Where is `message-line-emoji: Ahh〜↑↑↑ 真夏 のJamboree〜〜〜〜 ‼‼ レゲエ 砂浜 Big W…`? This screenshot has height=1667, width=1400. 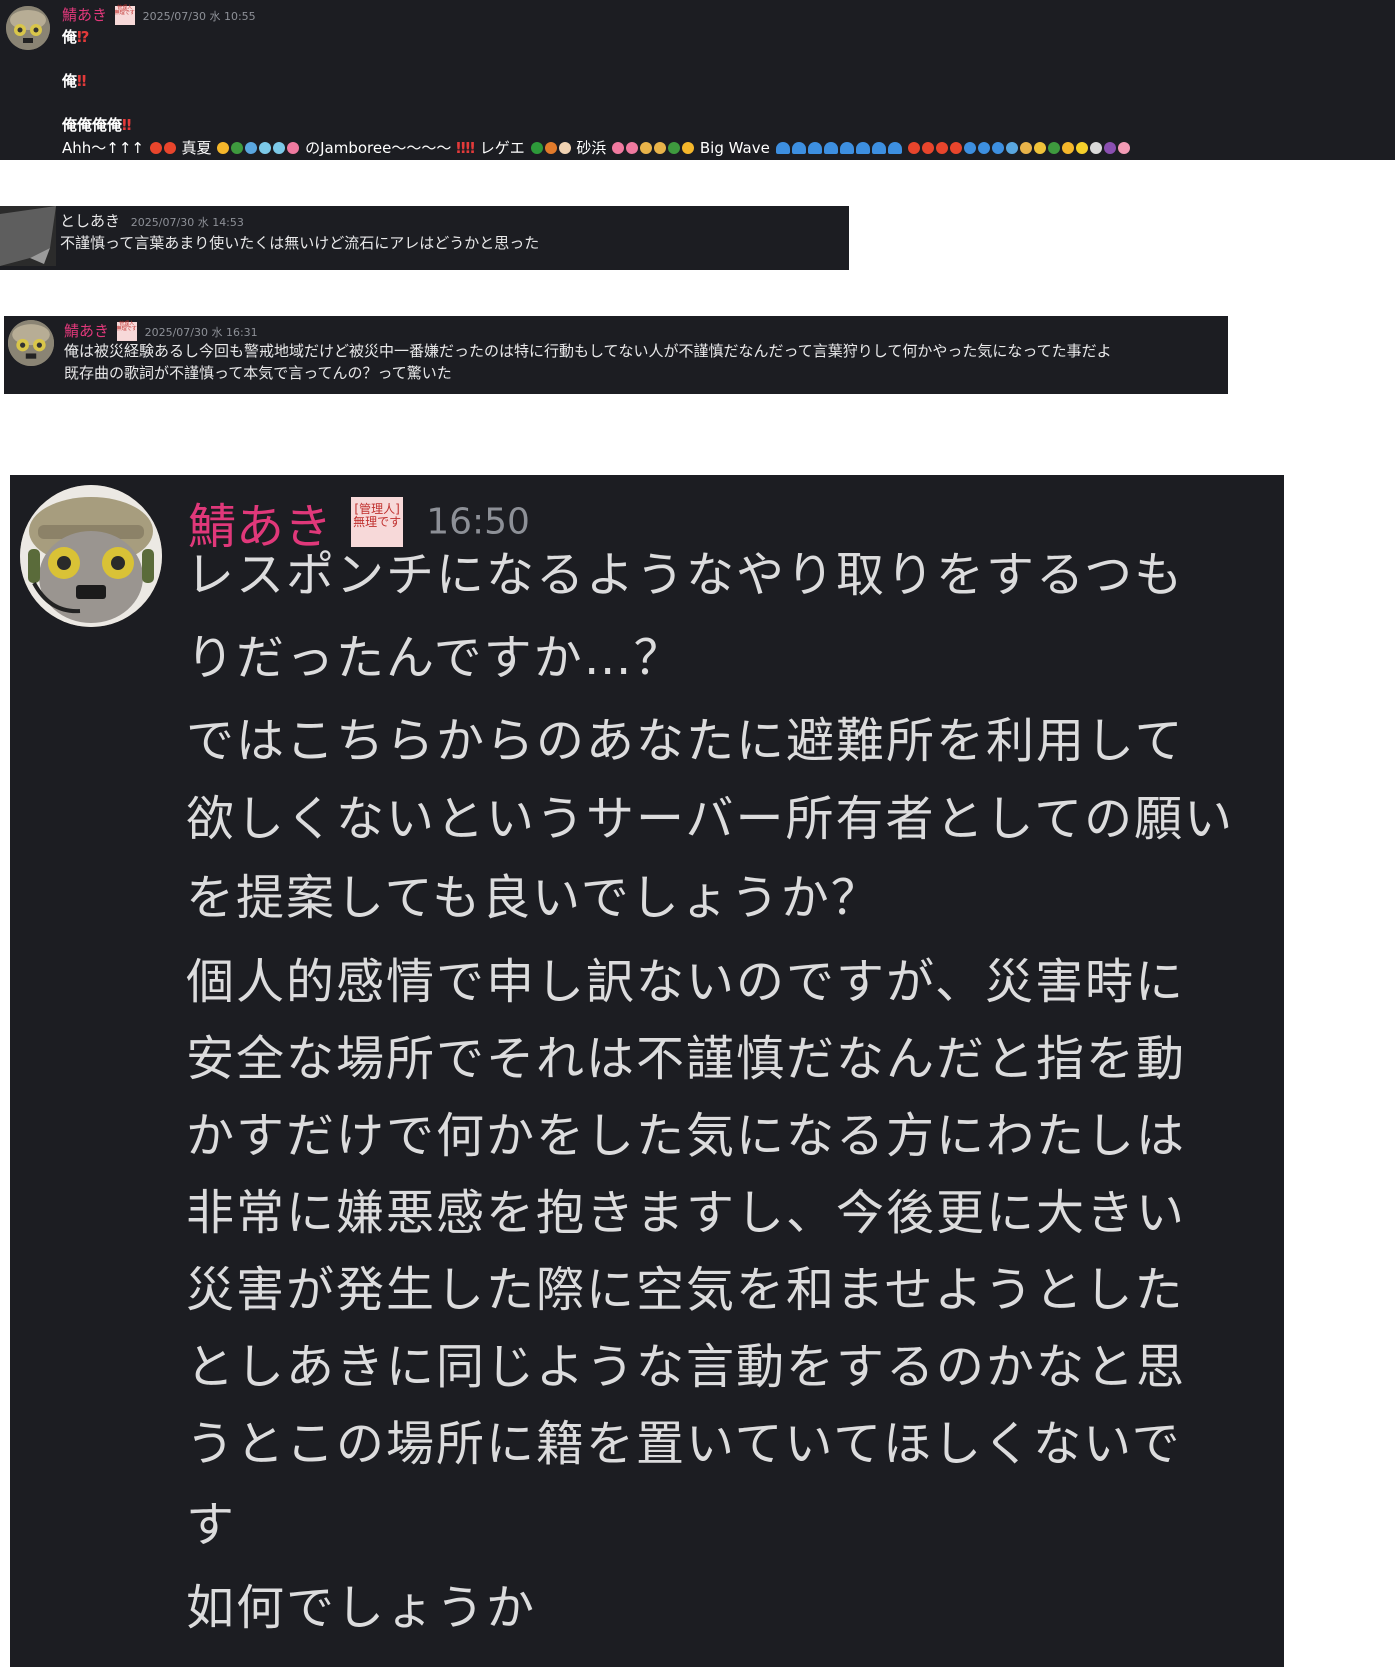 message-line-emoji: Ahh〜↑↑↑ 真夏 のJamboree〜〜〜〜 ‼‼ レゲエ 砂浜 Big W… is located at coordinates (596, 147).